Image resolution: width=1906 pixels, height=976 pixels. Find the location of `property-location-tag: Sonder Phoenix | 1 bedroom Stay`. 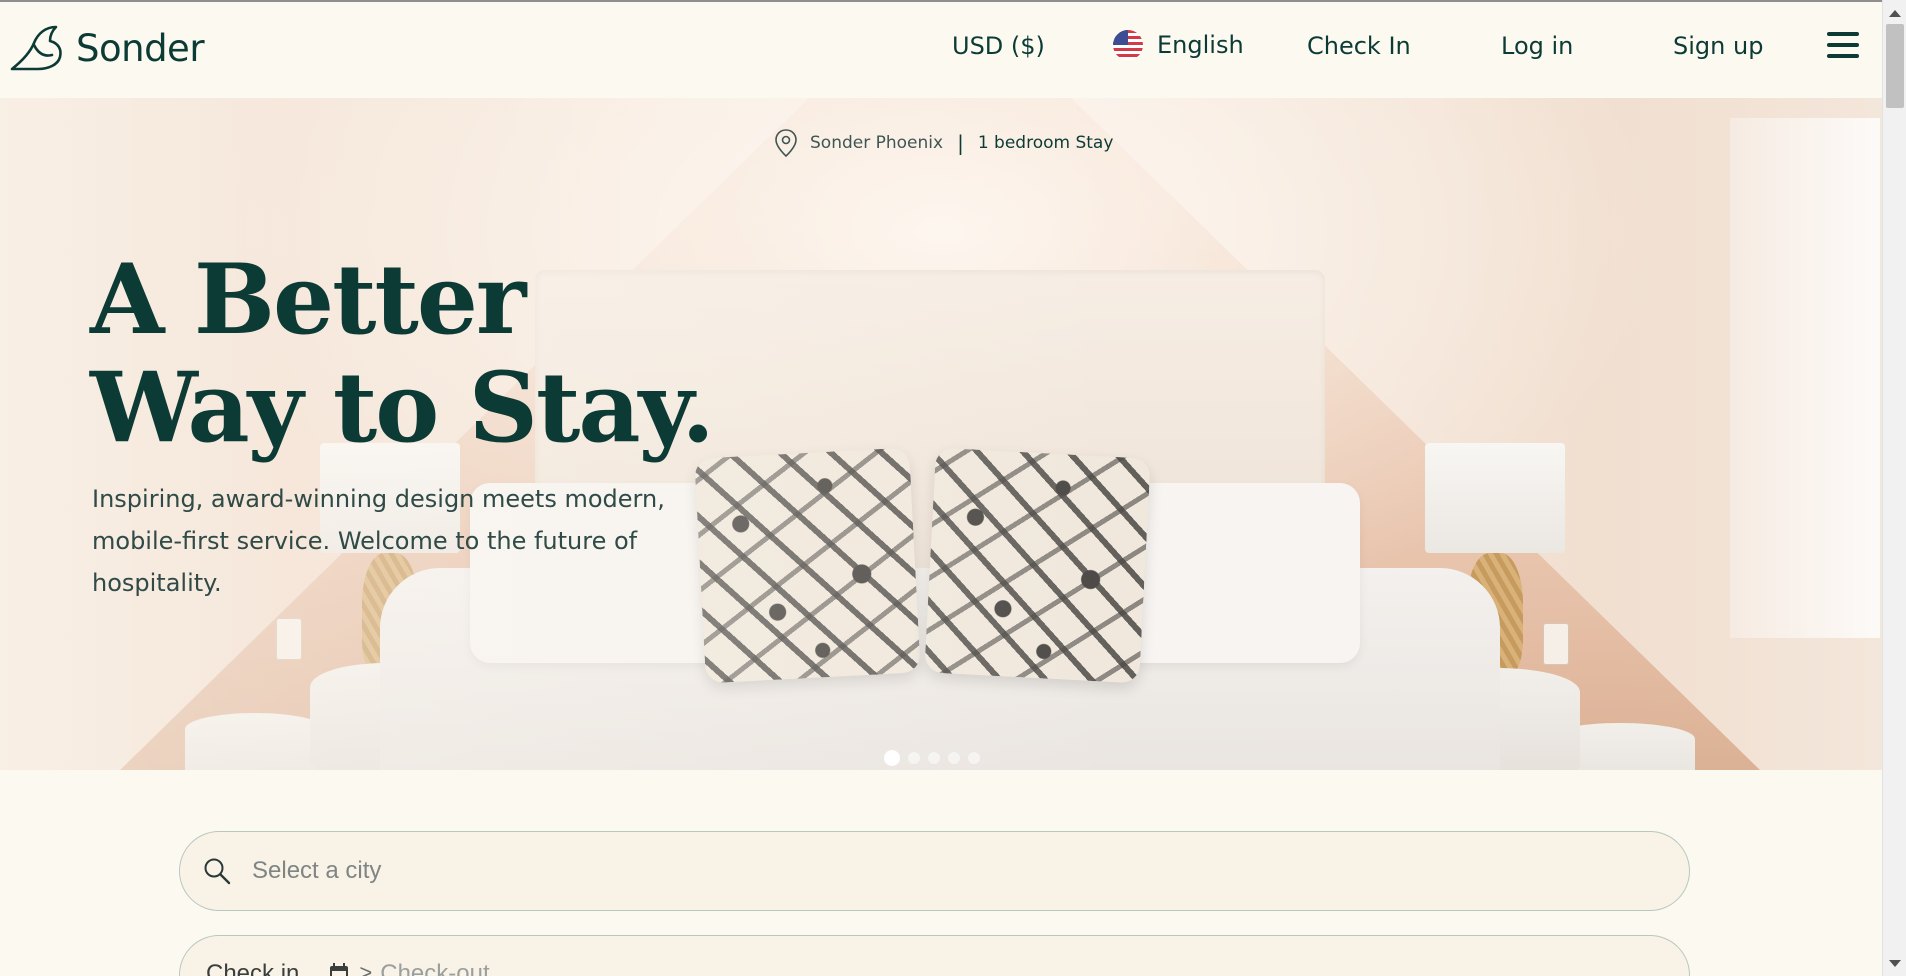

property-location-tag: Sonder Phoenix | 1 bedroom Stay is located at coordinates (943, 143).